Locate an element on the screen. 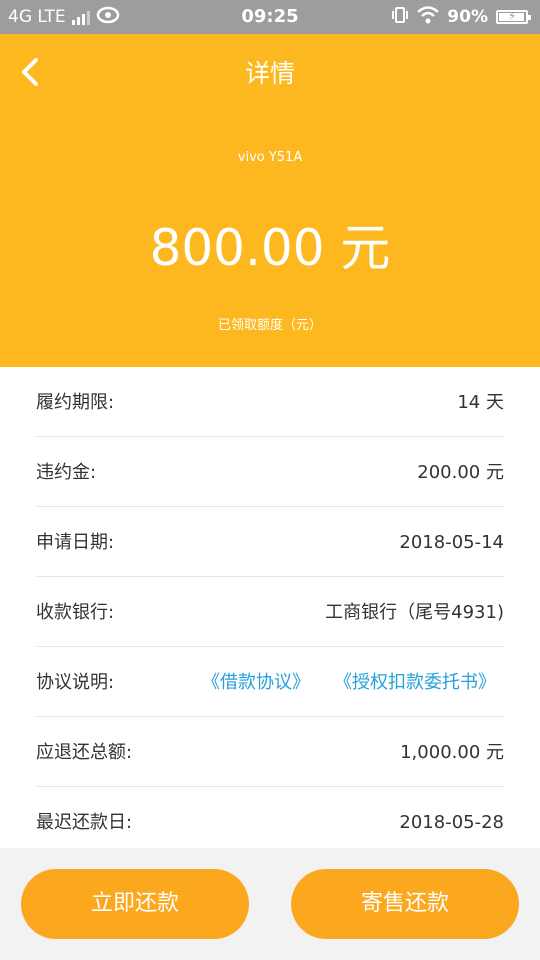  status-left: 4G LTE is located at coordinates (64, 17).